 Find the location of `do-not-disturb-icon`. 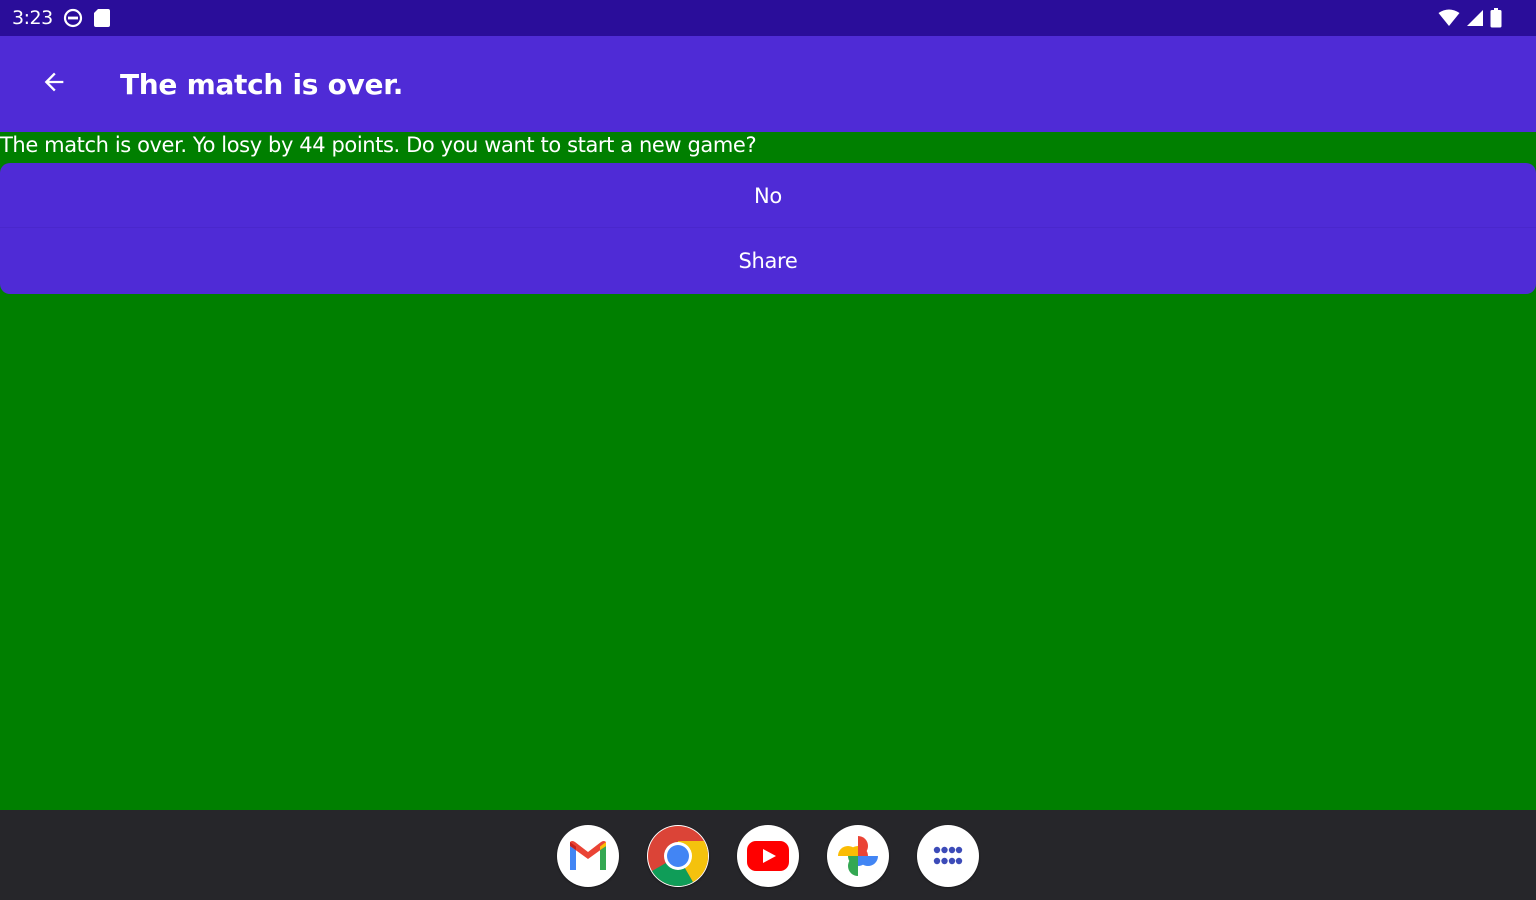

do-not-disturb-icon is located at coordinates (73, 18).